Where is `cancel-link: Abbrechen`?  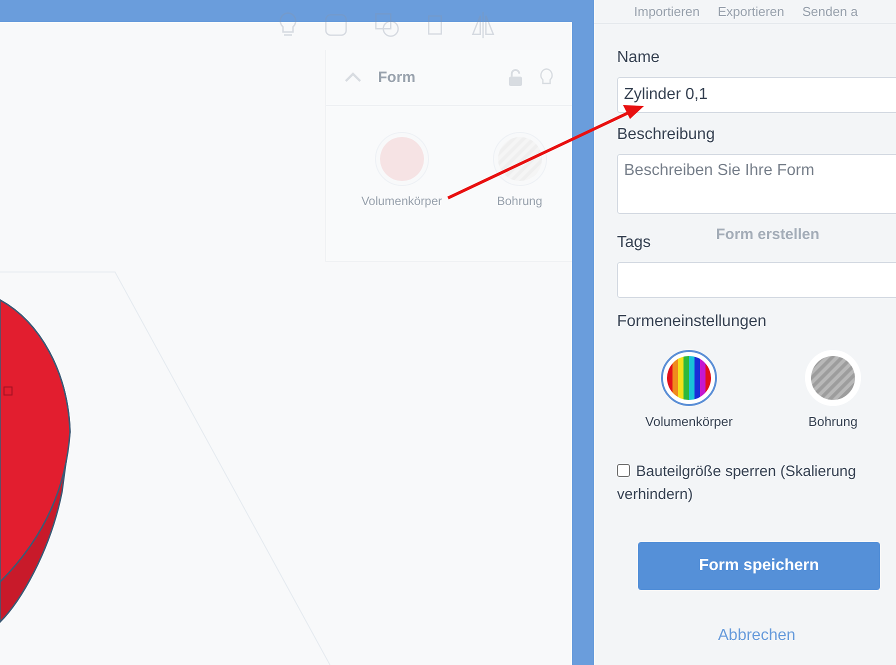
cancel-link: Abbrechen is located at coordinates (757, 636).